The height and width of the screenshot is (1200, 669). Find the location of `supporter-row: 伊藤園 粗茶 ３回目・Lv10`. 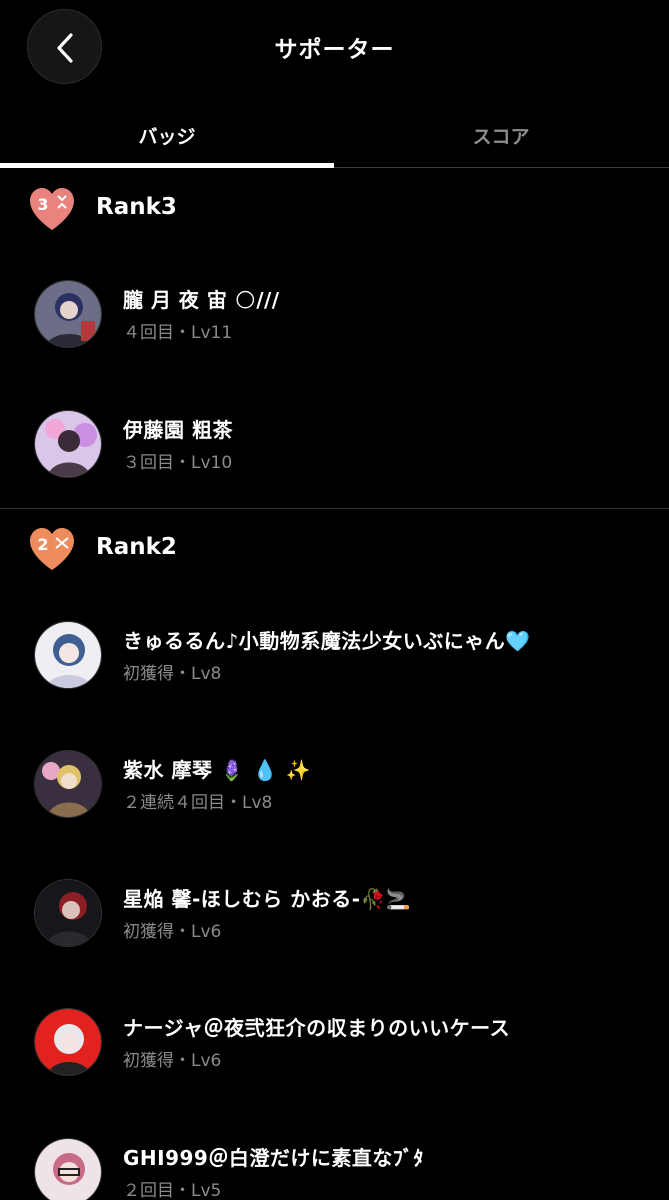

supporter-row: 伊藤園 粗茶 ３回目・Lv10 is located at coordinates (334, 450).